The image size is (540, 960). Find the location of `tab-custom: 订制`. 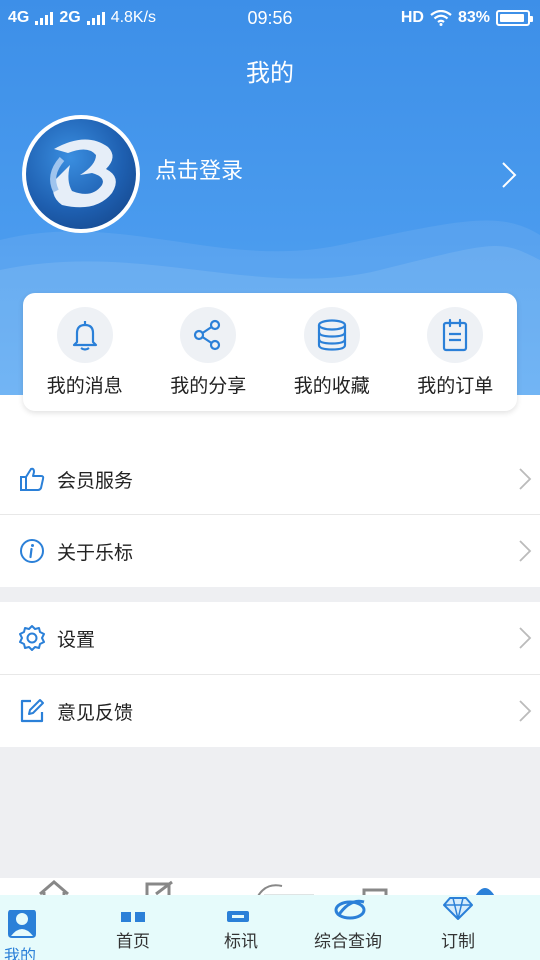

tab-custom: 订制 is located at coordinates (458, 939).